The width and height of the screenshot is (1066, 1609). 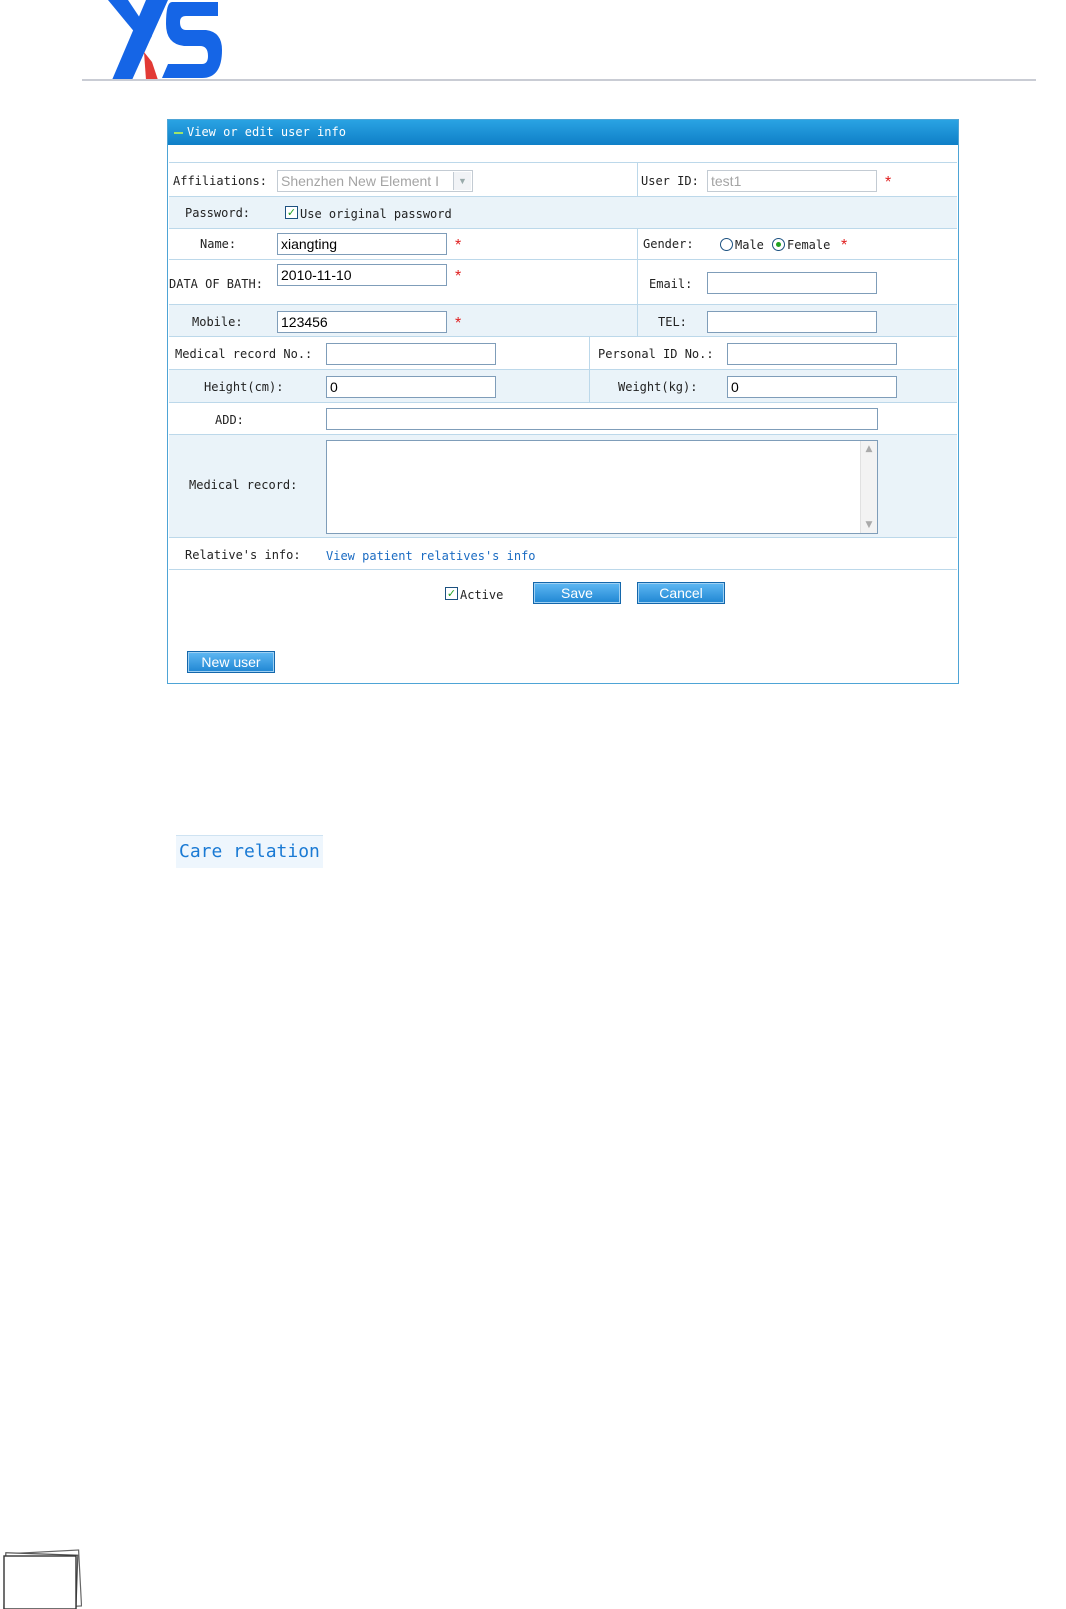 What do you see at coordinates (668, 244) in the screenshot?
I see `gender-label: Gender:` at bounding box center [668, 244].